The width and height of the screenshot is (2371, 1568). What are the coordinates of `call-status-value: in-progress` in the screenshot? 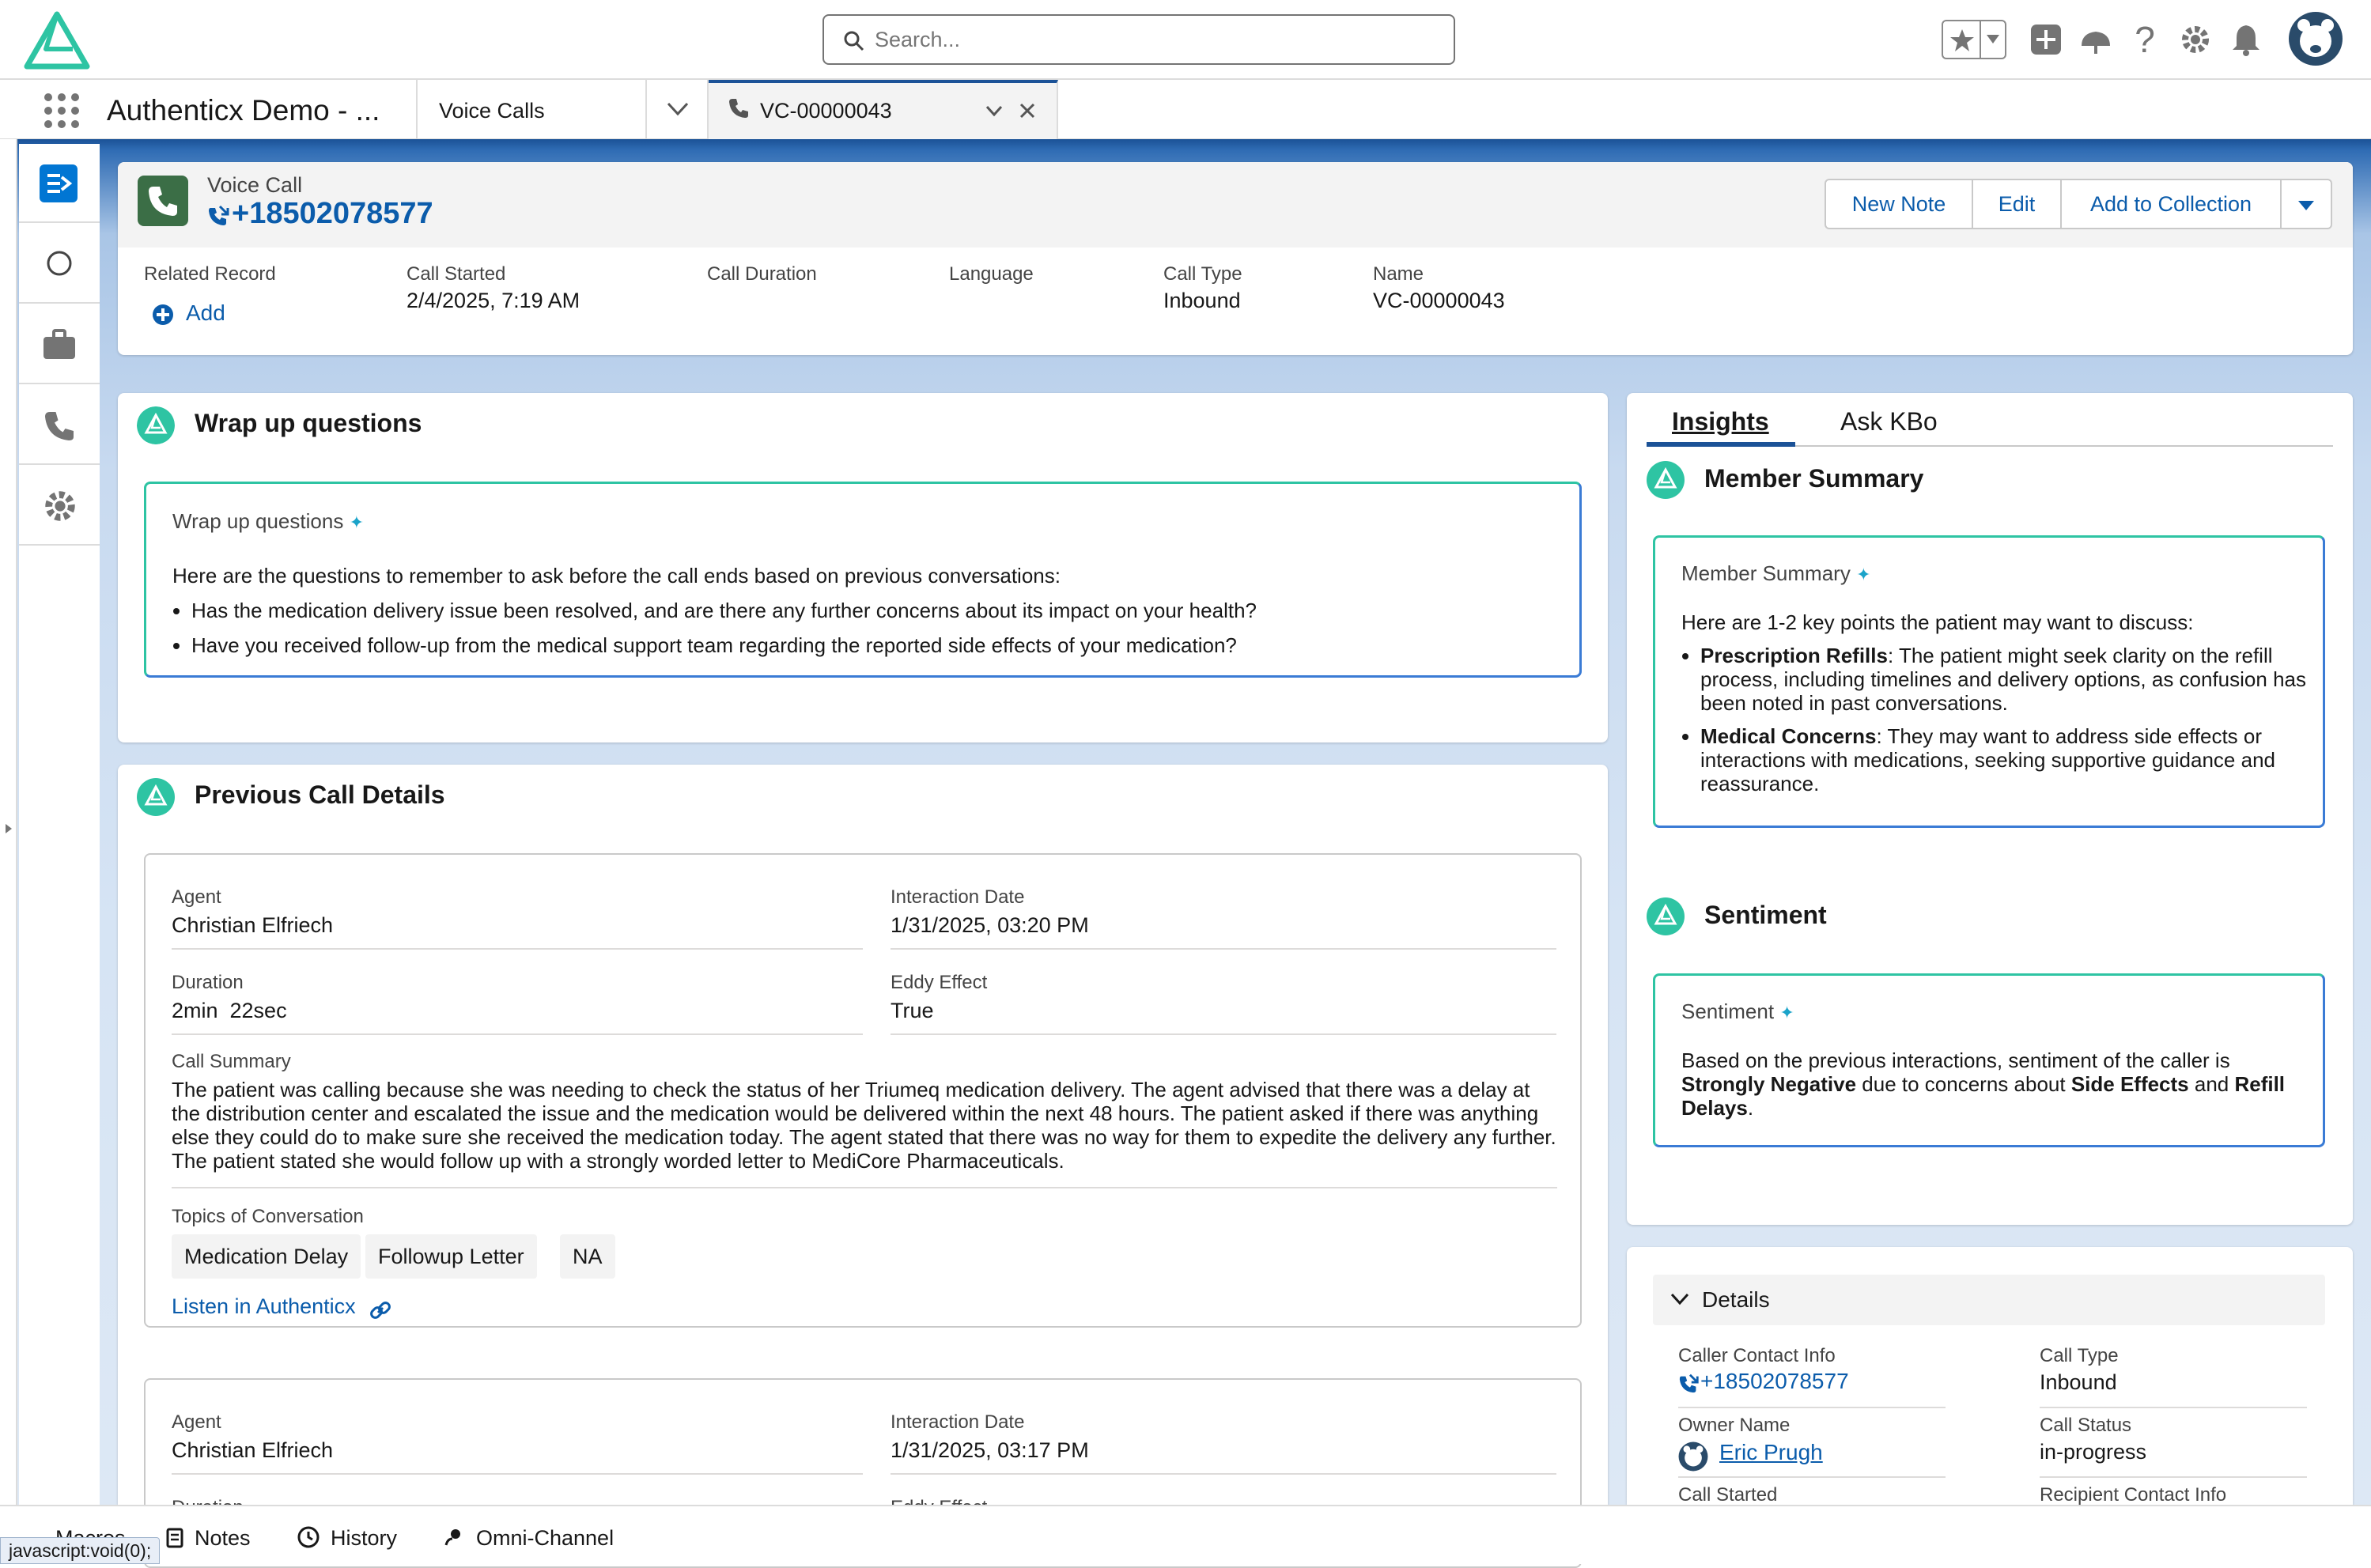 It's located at (2093, 1452).